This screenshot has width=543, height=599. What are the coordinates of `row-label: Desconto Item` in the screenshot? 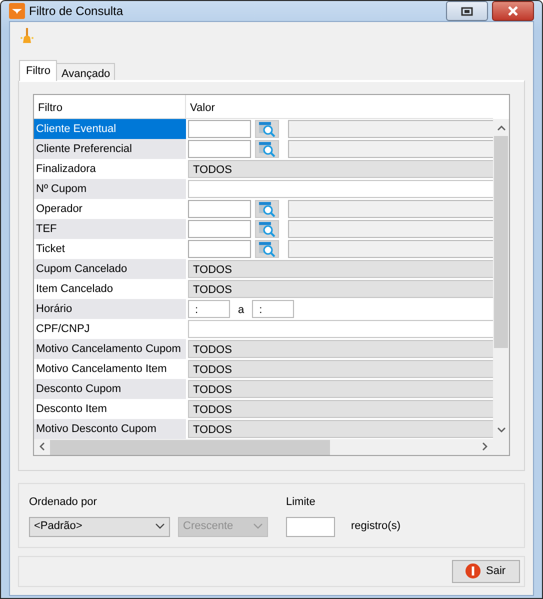 It's located at (110, 409).